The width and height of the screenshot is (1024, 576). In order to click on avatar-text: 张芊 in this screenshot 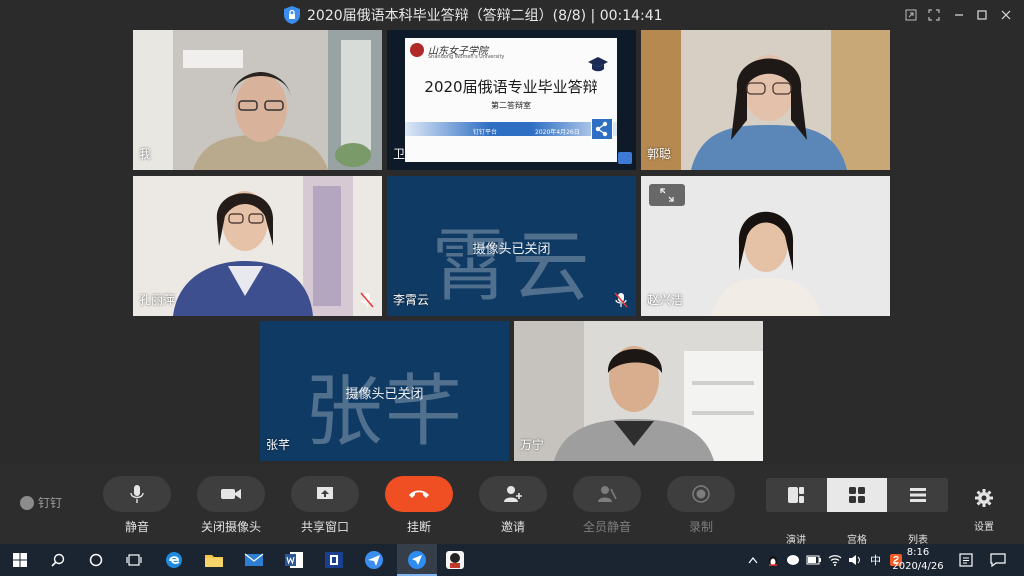, I will do `click(384, 412)`.